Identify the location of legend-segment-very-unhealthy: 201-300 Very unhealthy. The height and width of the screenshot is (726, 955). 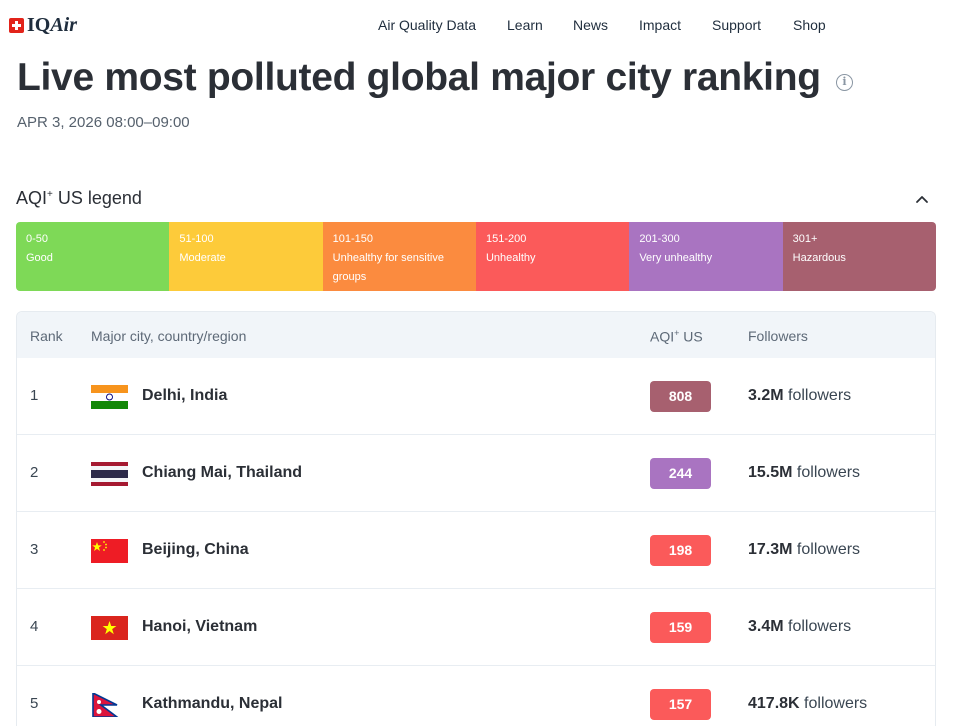
(706, 256).